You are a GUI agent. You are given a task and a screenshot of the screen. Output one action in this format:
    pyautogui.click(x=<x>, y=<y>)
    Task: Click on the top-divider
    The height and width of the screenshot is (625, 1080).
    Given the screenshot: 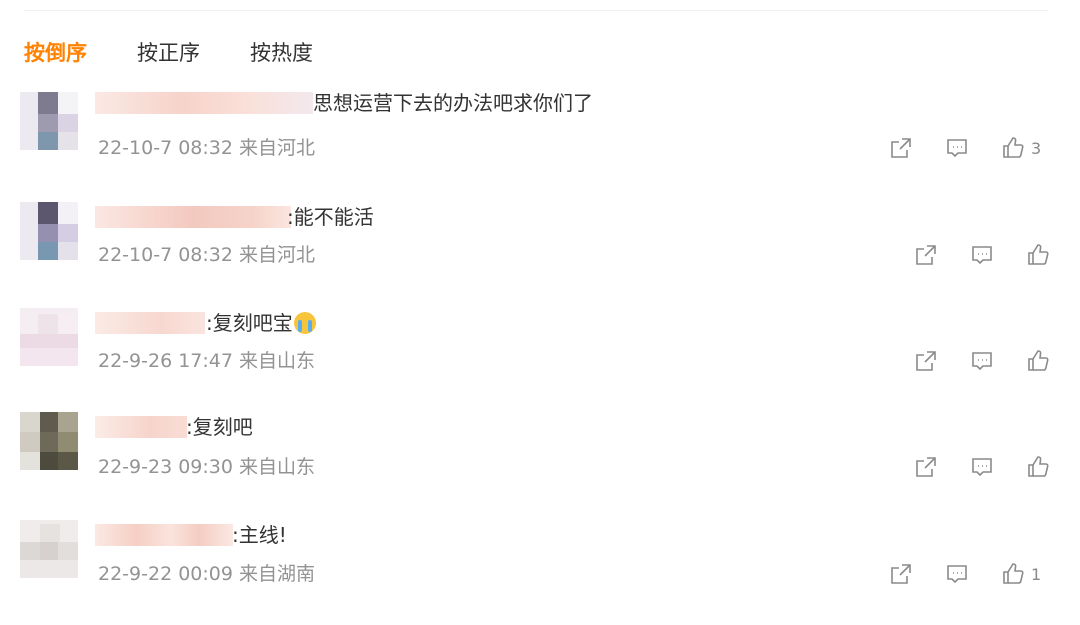 What is the action you would take?
    pyautogui.click(x=536, y=10)
    